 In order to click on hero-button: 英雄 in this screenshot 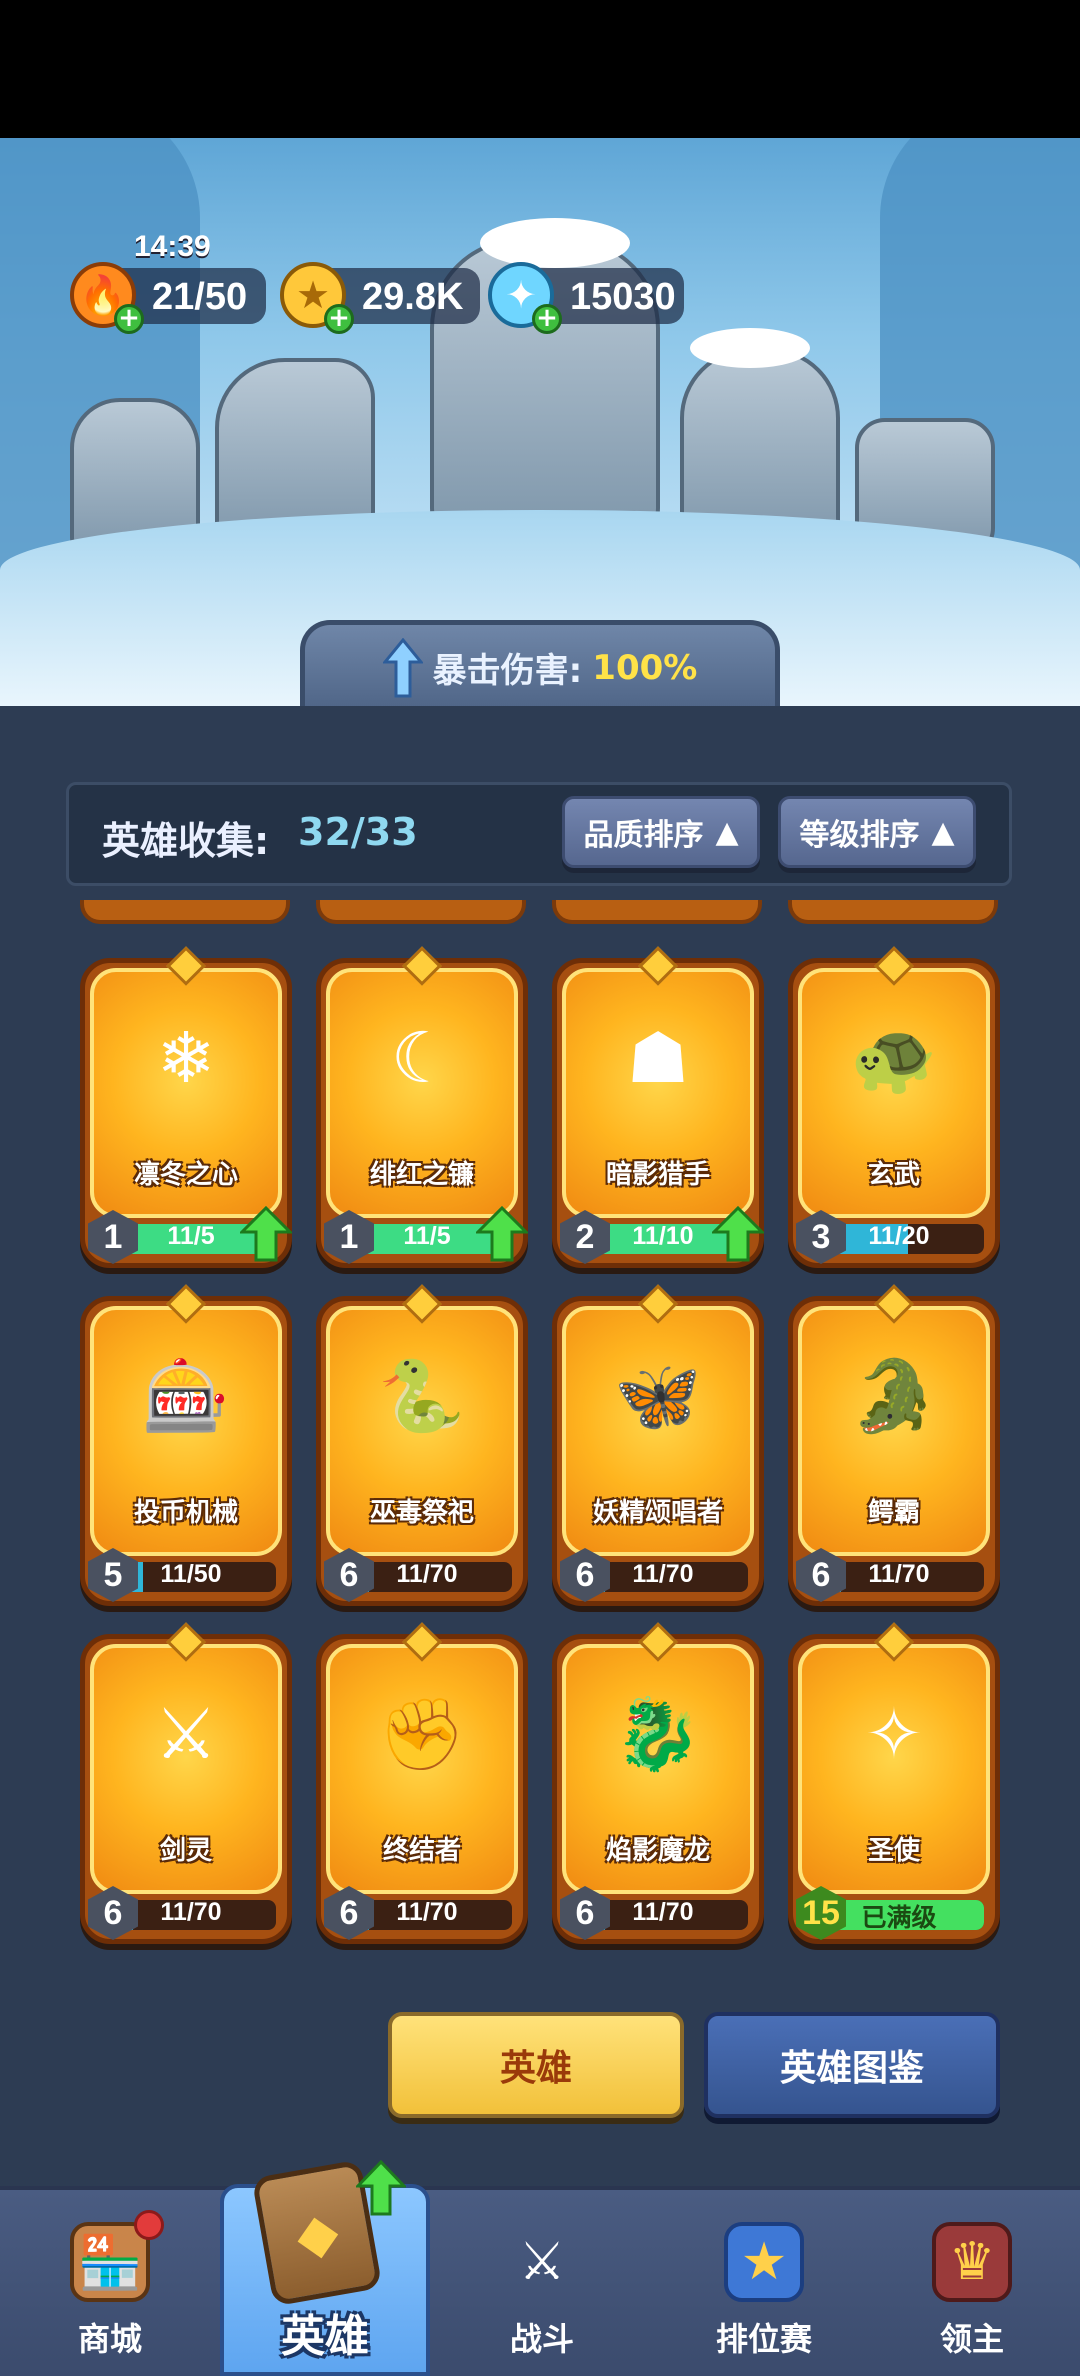, I will do `click(536, 2065)`.